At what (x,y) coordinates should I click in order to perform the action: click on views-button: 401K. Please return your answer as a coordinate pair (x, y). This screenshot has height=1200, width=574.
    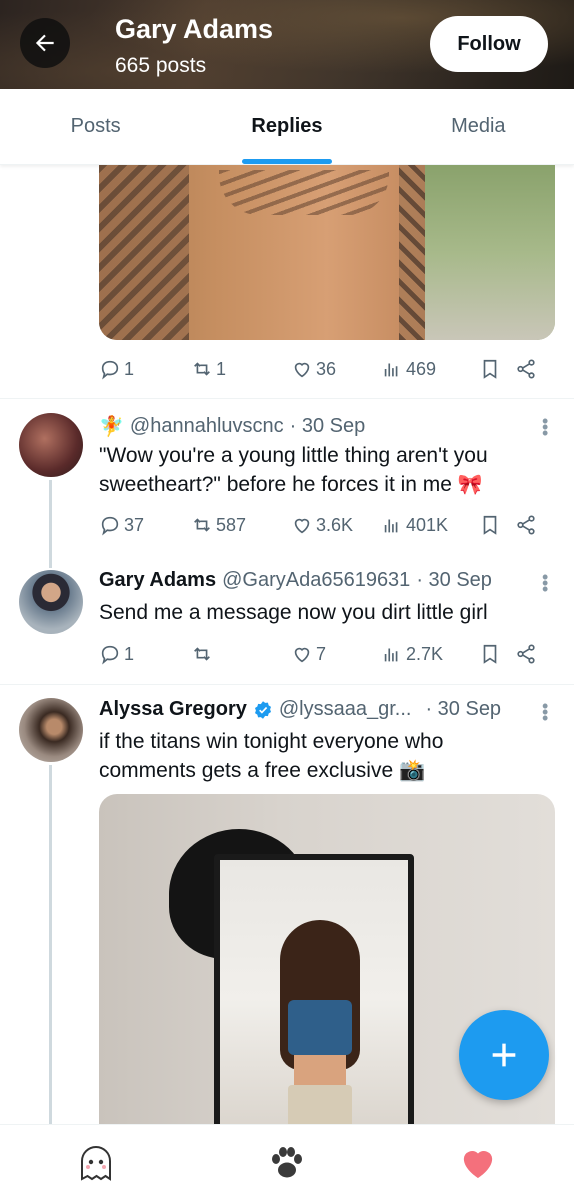
    Looking at the image, I should click on (430, 525).